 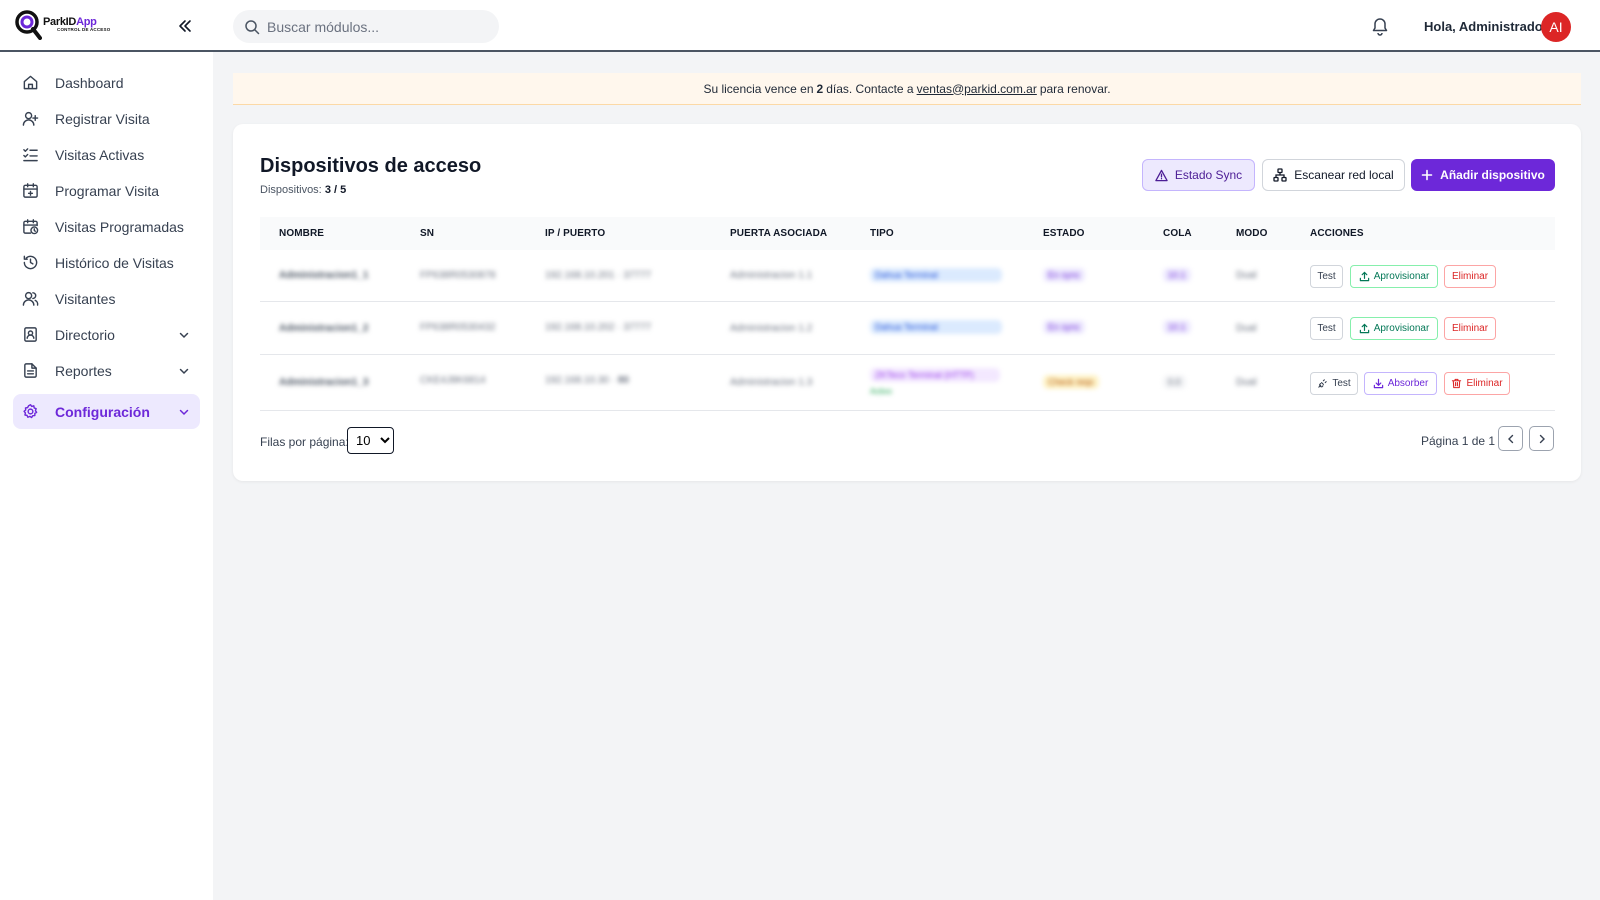 I want to click on sync-status-button: Estado Sync, so click(x=1198, y=175).